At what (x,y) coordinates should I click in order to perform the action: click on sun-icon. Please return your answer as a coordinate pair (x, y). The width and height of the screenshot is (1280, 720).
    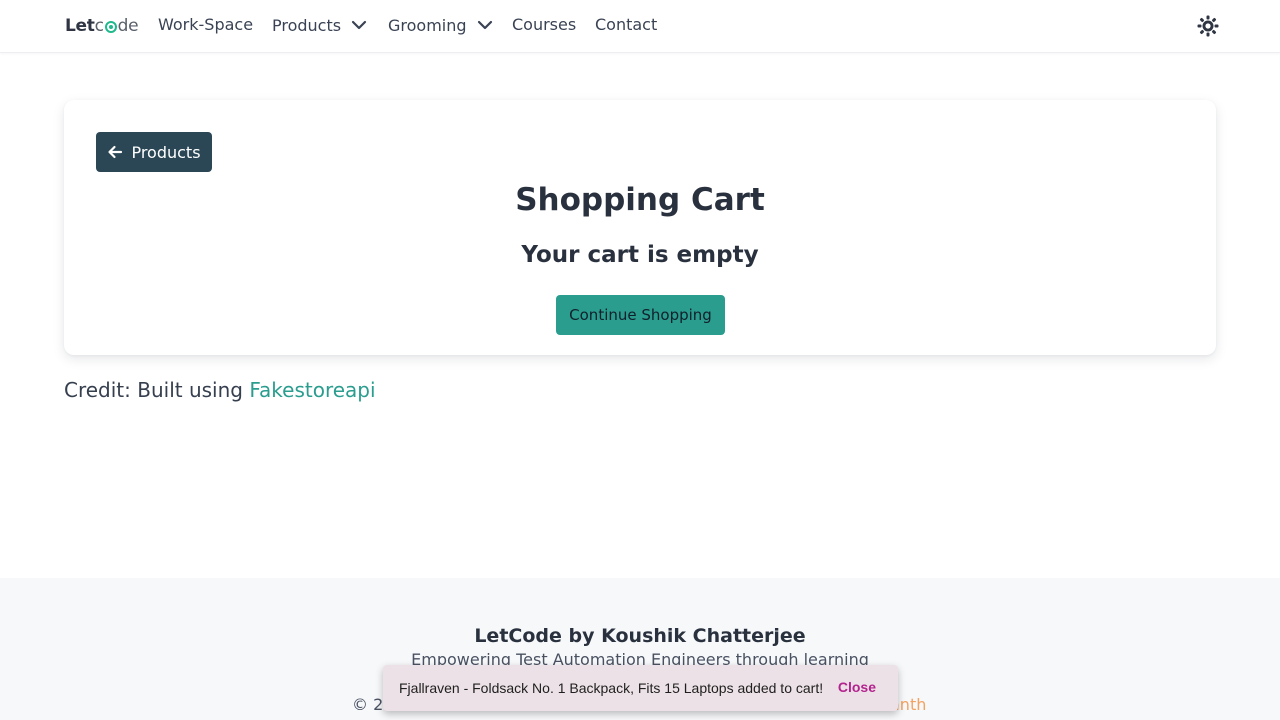
    Looking at the image, I should click on (1208, 26).